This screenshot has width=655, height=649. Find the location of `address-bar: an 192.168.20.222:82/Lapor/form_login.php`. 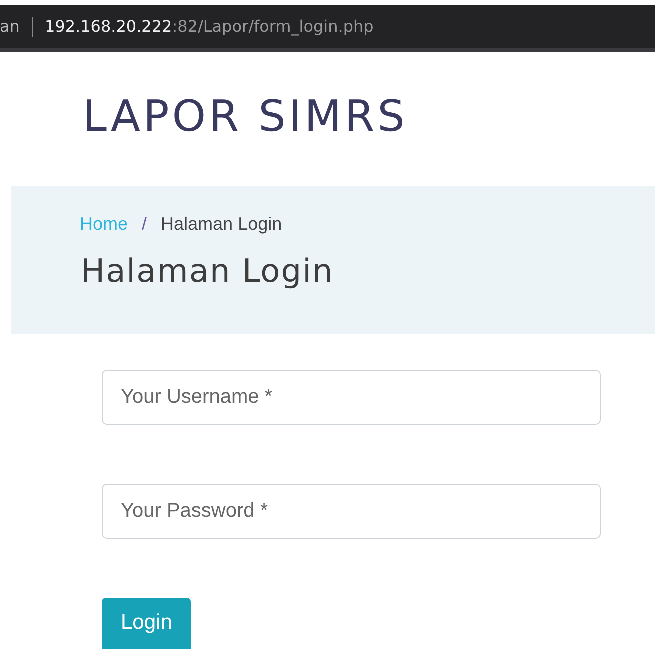

address-bar: an 192.168.20.222:82/Lapor/form_login.php is located at coordinates (327, 28).